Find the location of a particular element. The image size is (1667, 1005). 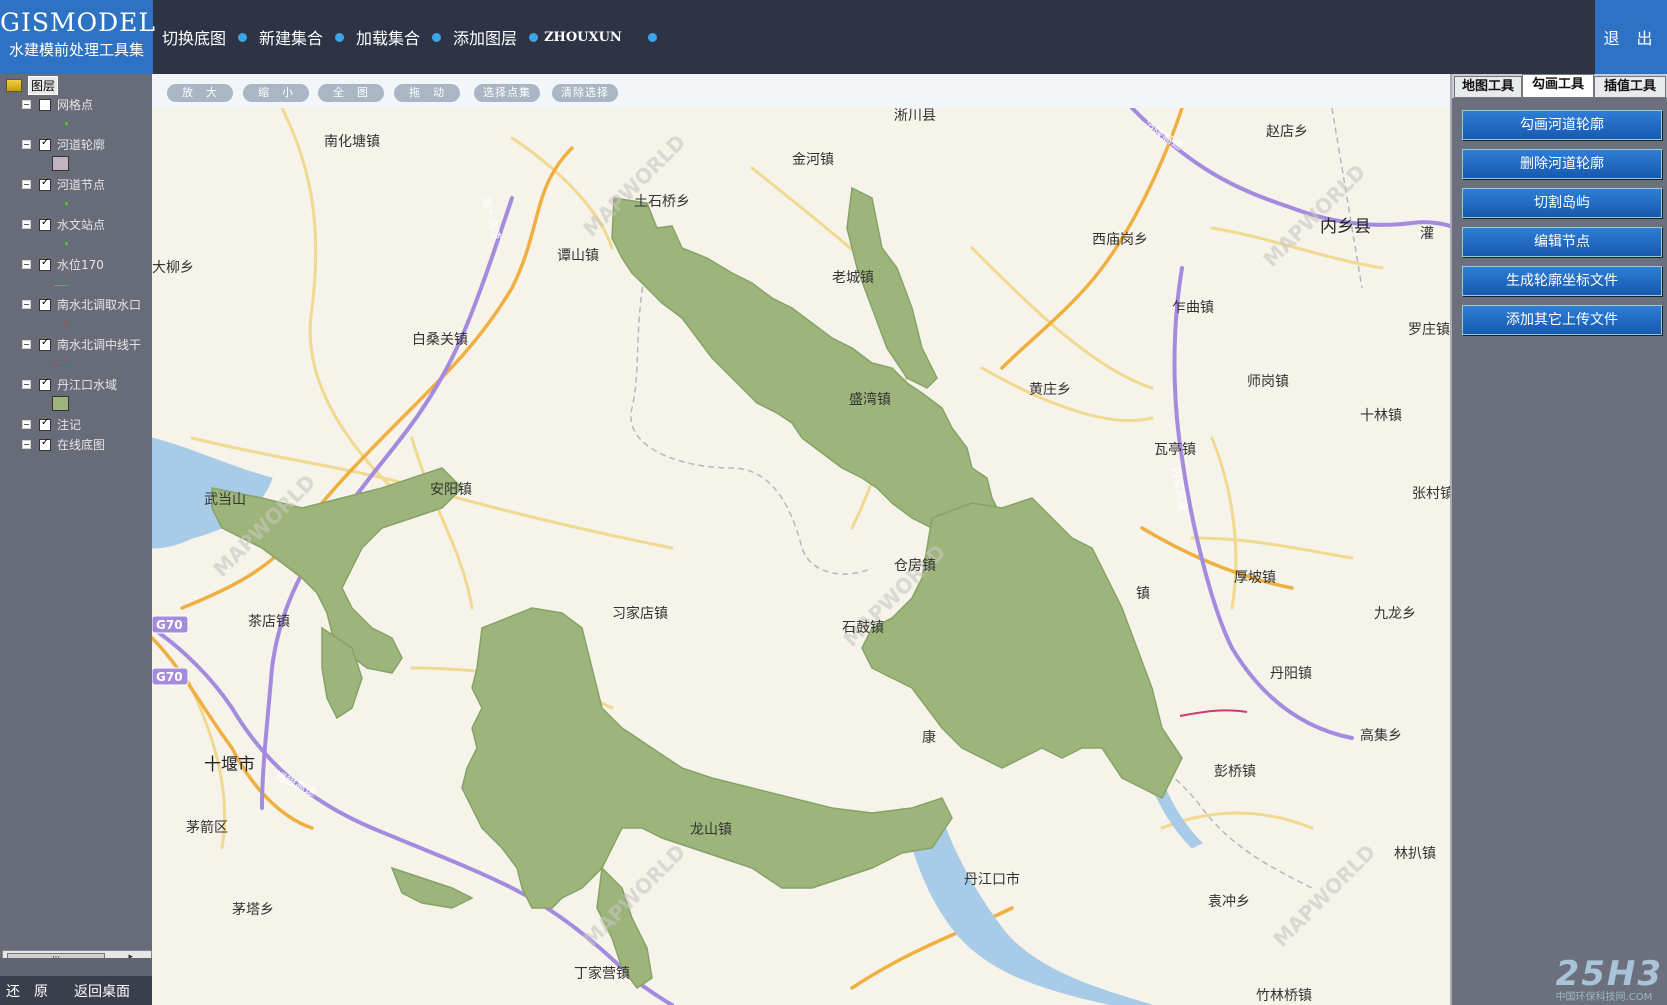

load-collection-button: 加载集合 is located at coordinates (388, 37).